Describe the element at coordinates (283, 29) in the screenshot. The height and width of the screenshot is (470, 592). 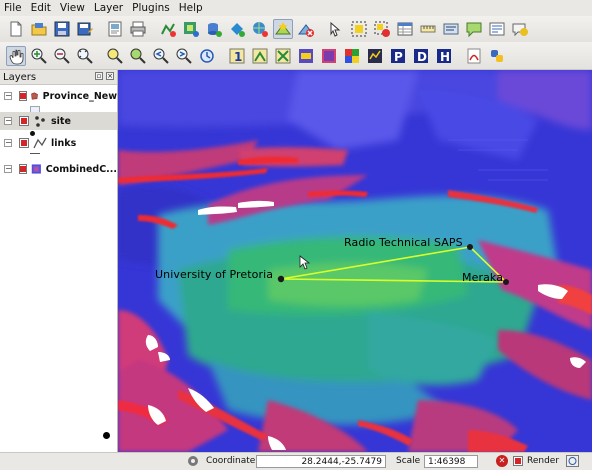
I see `new-layer-icon` at that location.